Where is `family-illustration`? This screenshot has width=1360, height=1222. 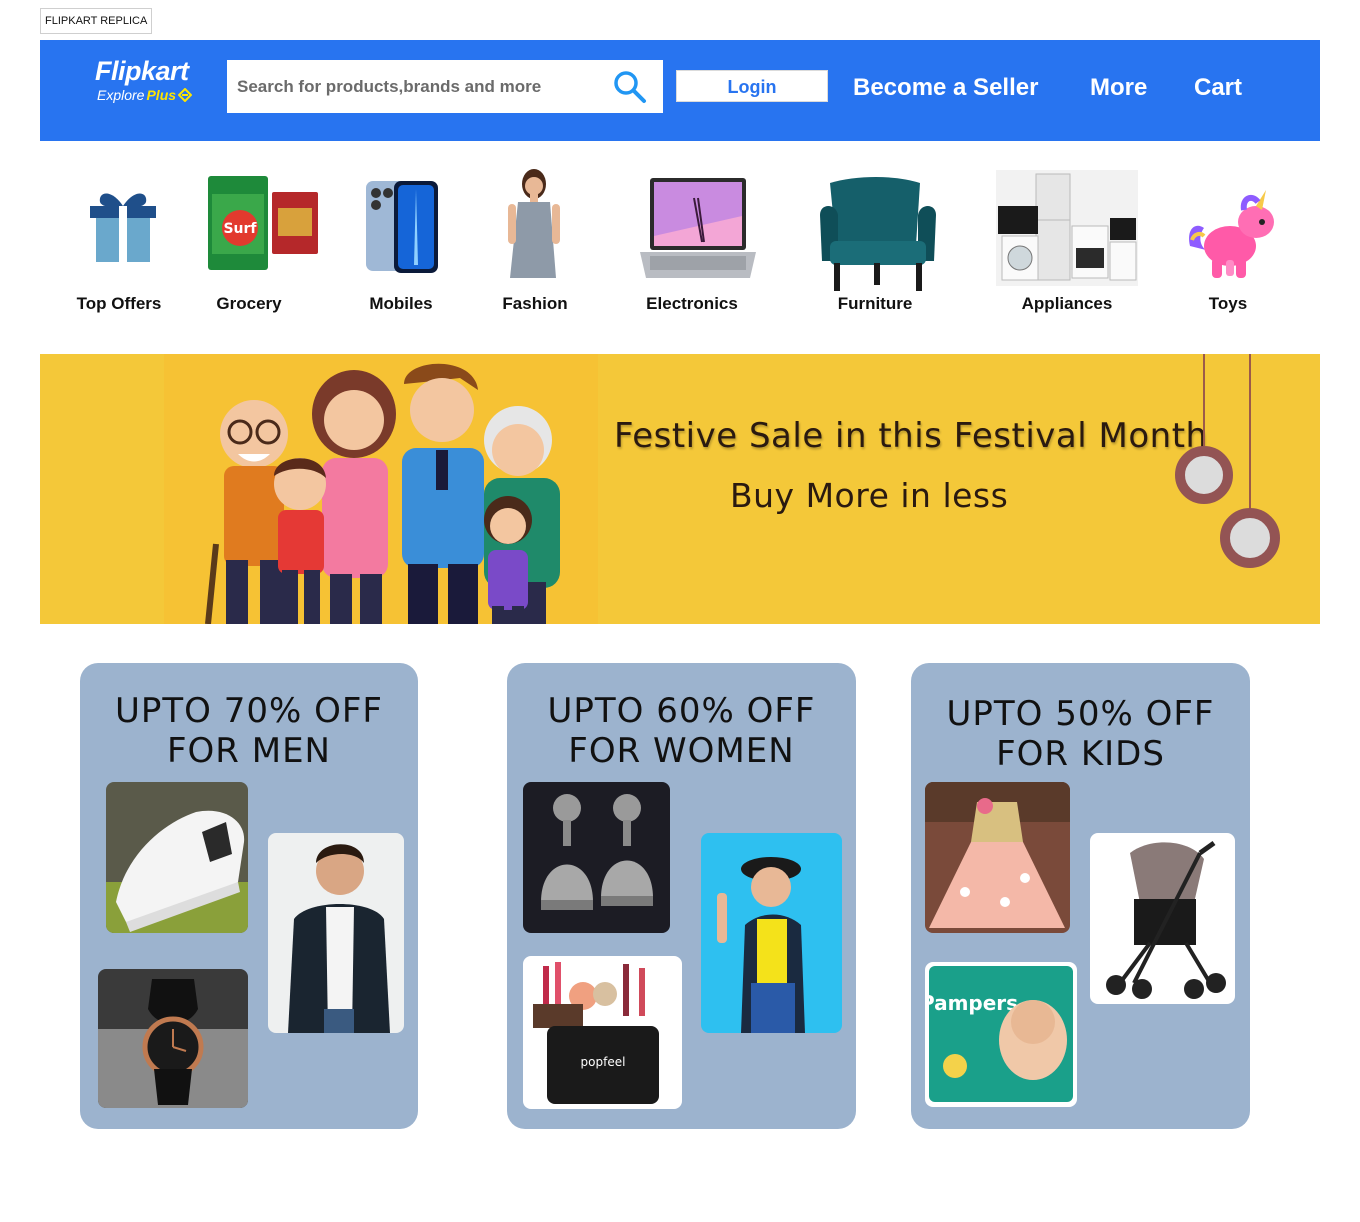 family-illustration is located at coordinates (381, 489).